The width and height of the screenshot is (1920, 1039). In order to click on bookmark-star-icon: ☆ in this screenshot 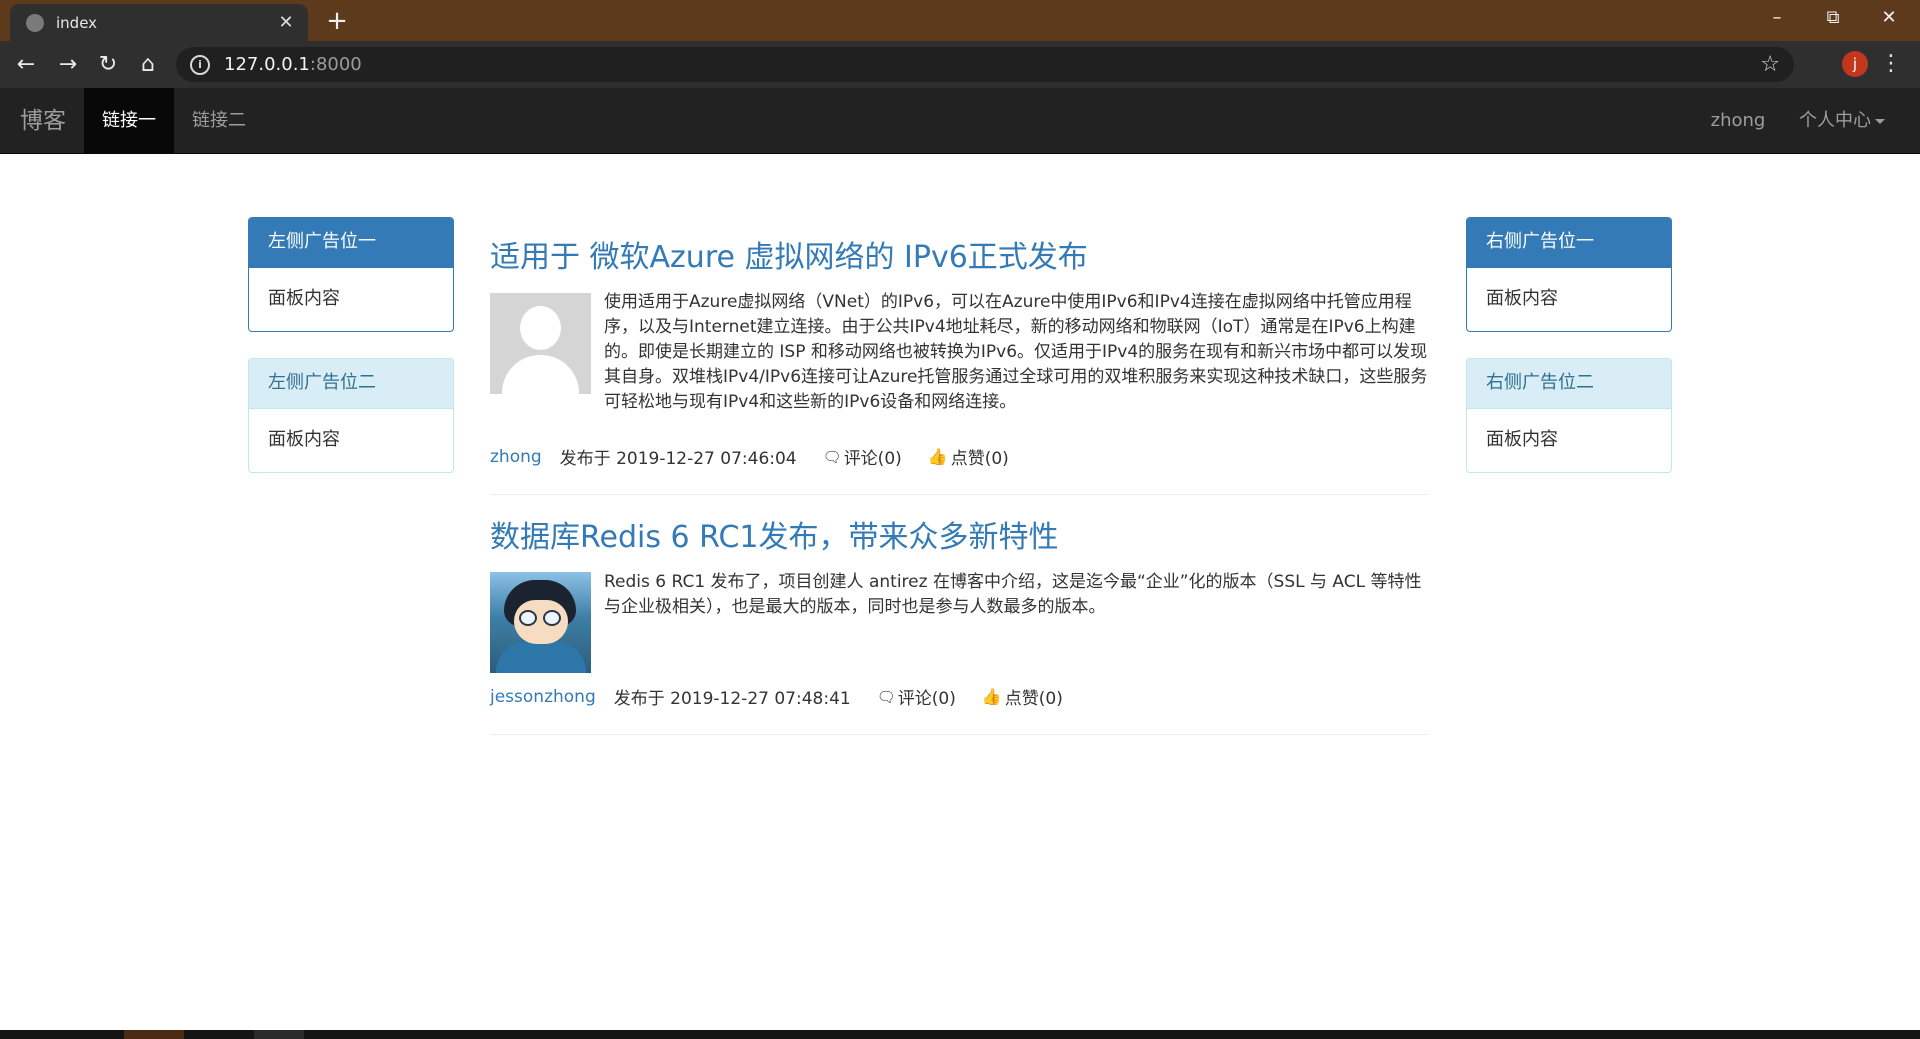, I will do `click(1770, 64)`.